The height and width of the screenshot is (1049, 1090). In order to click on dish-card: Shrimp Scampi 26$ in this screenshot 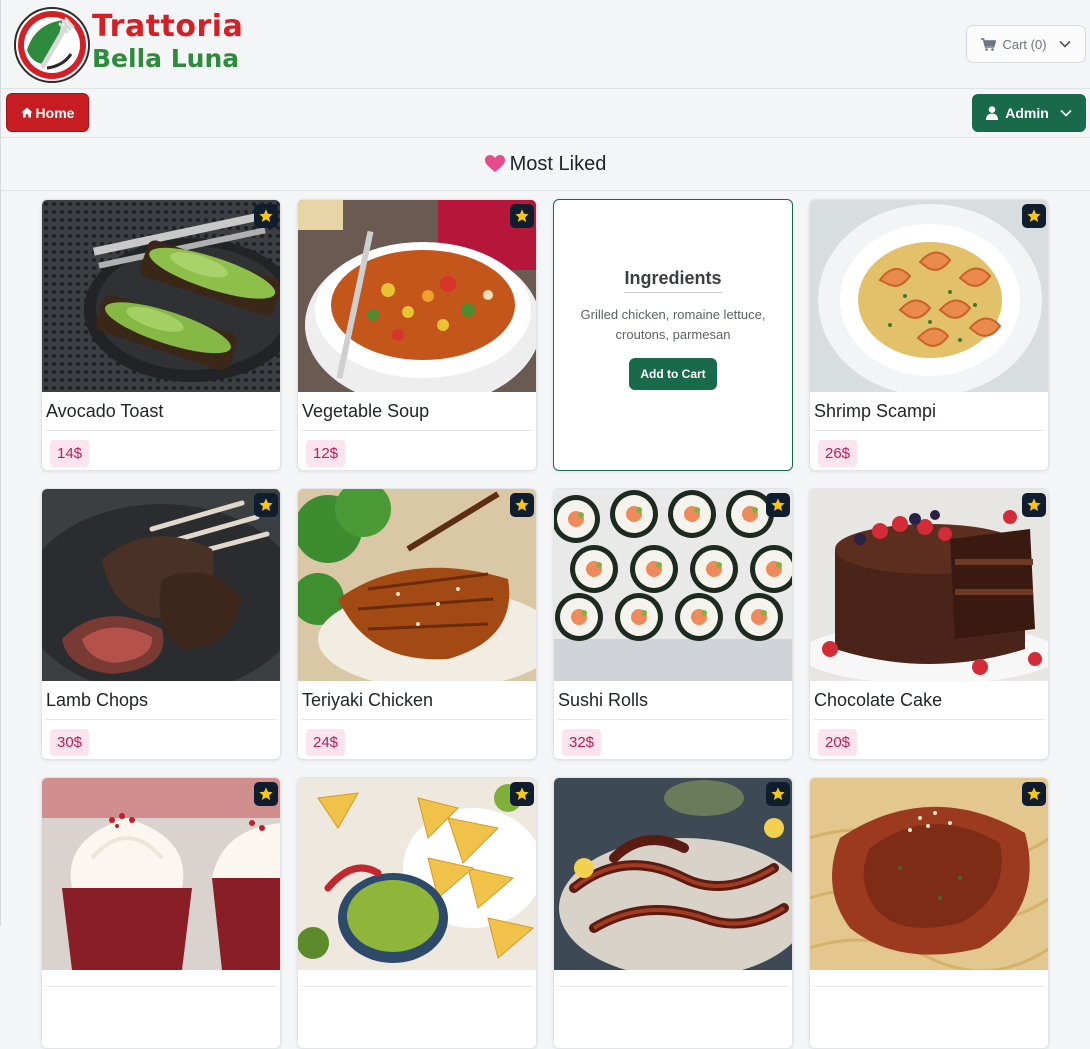, I will do `click(929, 335)`.